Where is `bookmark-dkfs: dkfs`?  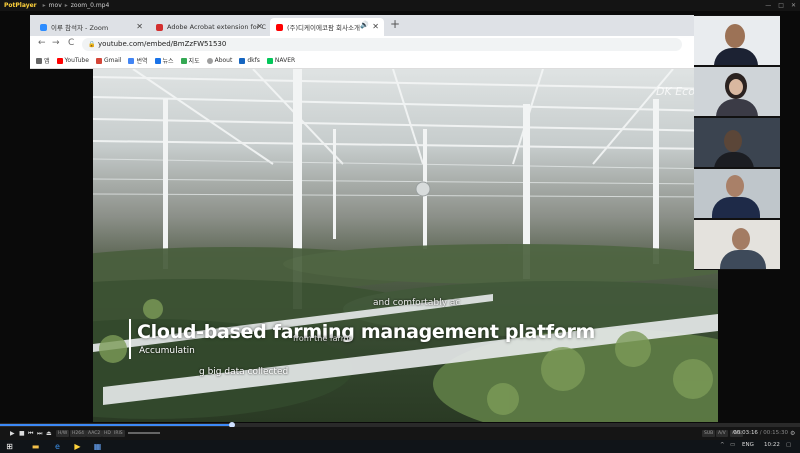
bookmark-dkfs: dkfs is located at coordinates (249, 60).